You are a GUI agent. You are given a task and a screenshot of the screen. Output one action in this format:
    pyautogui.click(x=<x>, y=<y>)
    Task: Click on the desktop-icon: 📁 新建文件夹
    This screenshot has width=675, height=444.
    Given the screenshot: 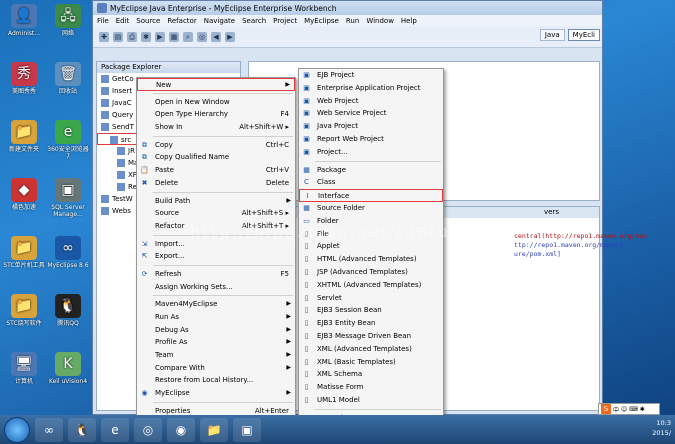 What is the action you would take?
    pyautogui.click(x=24, y=136)
    